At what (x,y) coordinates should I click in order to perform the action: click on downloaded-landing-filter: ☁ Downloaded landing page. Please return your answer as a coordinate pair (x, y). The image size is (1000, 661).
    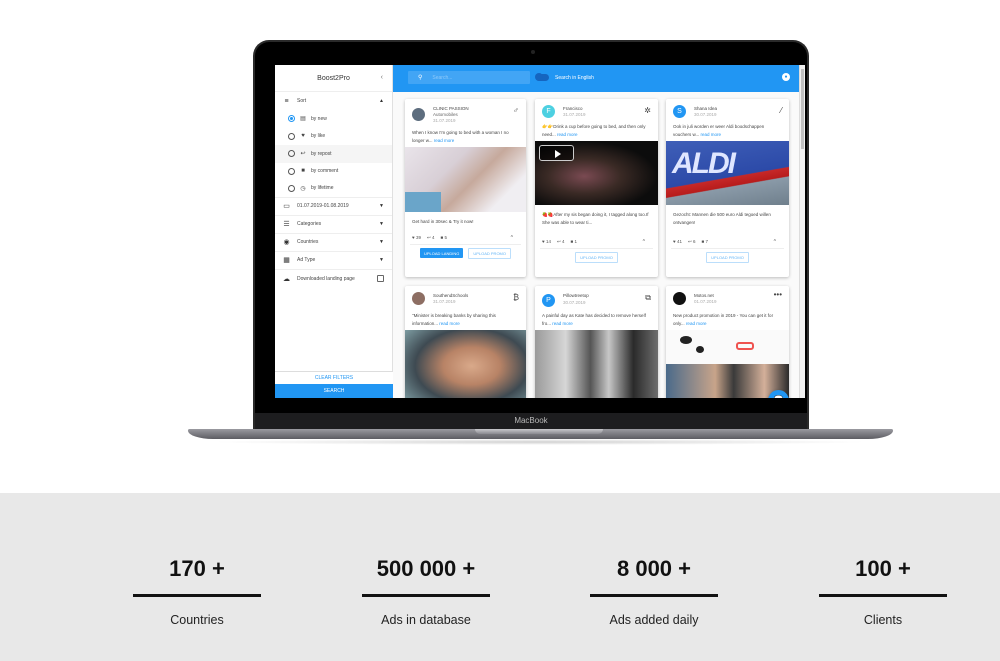
    Looking at the image, I should click on (333, 279).